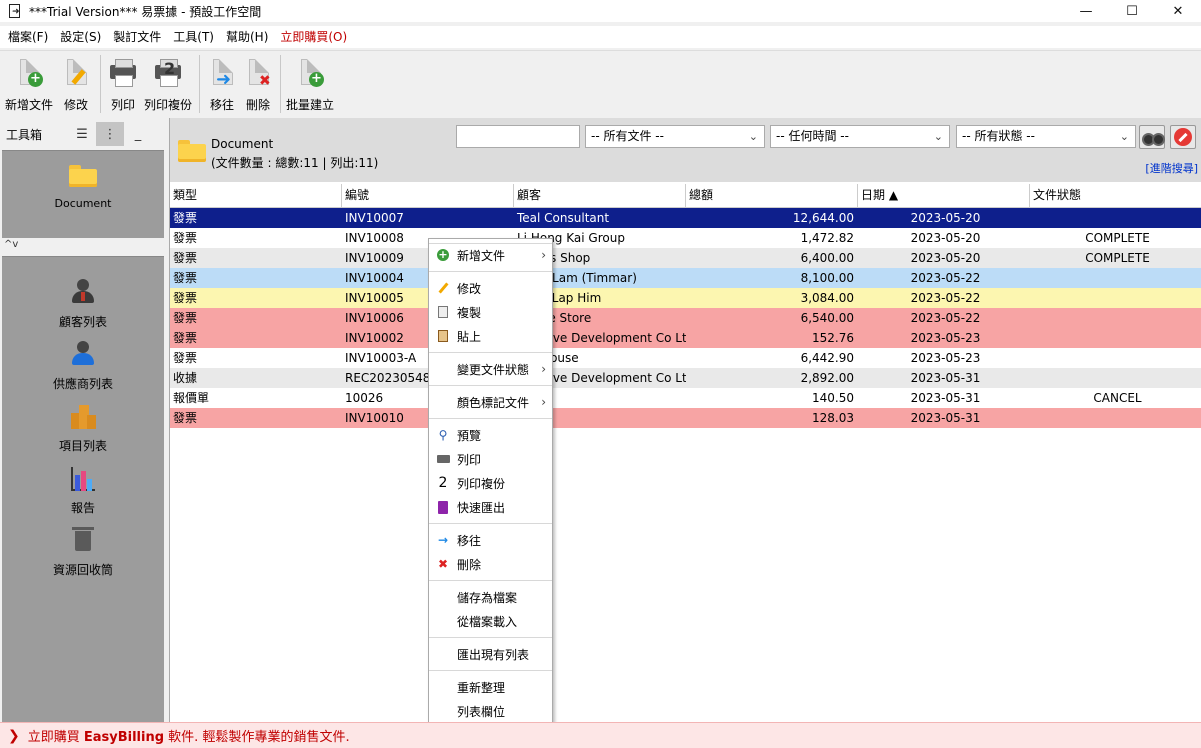  What do you see at coordinates (493, 402) in the screenshot?
I see `ctx-label: 顏色標記文件` at bounding box center [493, 402].